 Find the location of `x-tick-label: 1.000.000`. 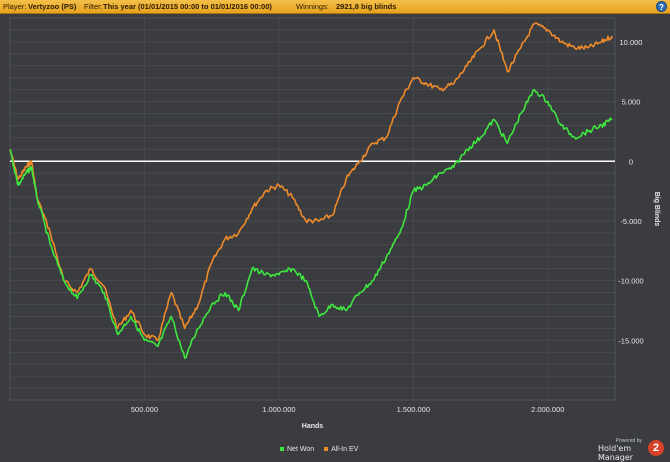

x-tick-label: 1.000.000 is located at coordinates (278, 409).